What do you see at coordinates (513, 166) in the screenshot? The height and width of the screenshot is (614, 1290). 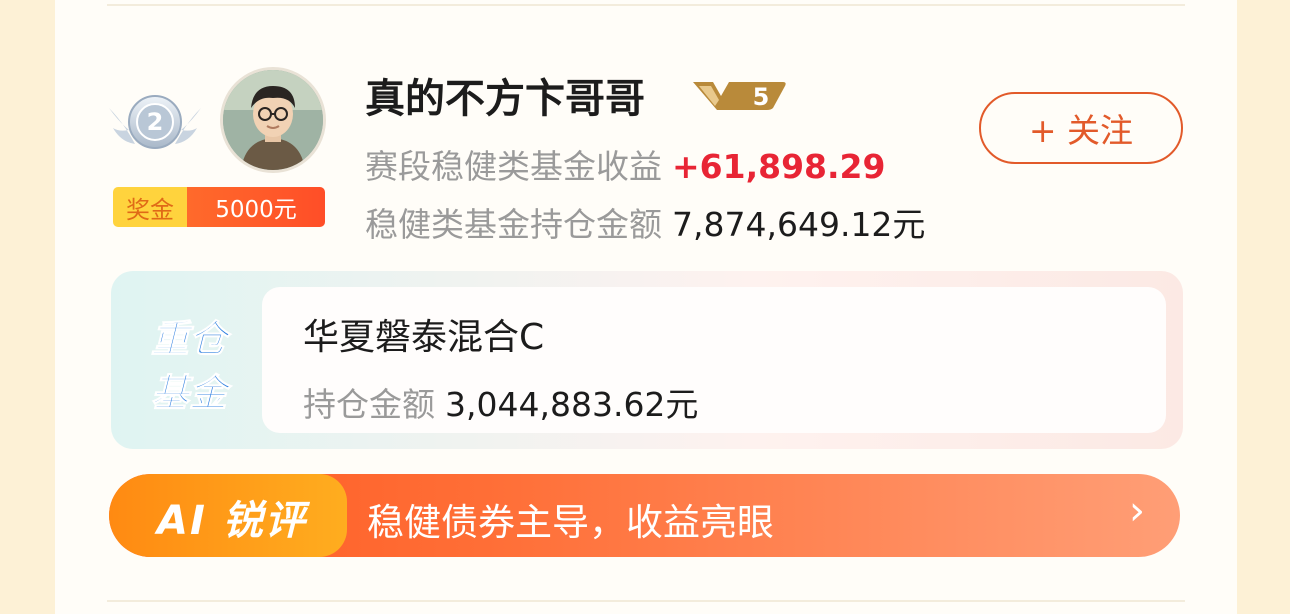 I see `income-label: 赛段稳健类基金收益` at bounding box center [513, 166].